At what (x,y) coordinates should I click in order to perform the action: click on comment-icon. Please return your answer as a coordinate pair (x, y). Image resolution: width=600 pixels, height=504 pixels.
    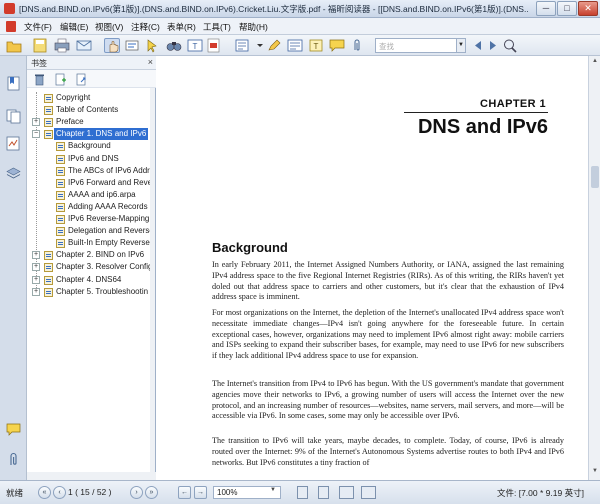
    Looking at the image, I should click on (337, 45).